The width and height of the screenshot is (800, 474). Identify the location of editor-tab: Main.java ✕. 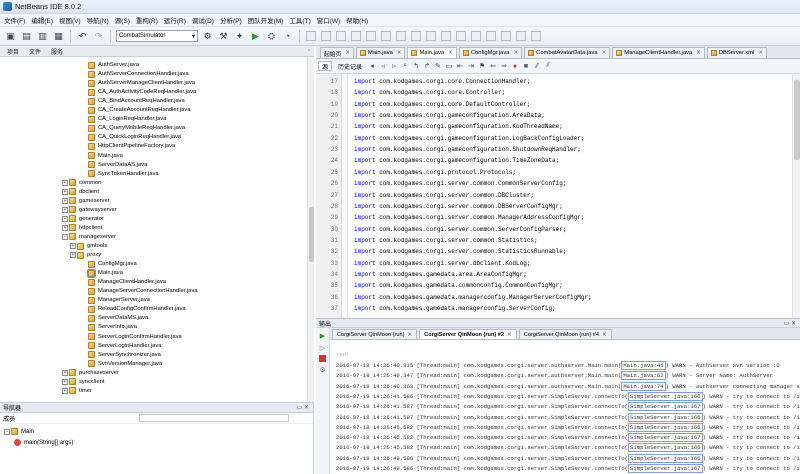
(381, 52).